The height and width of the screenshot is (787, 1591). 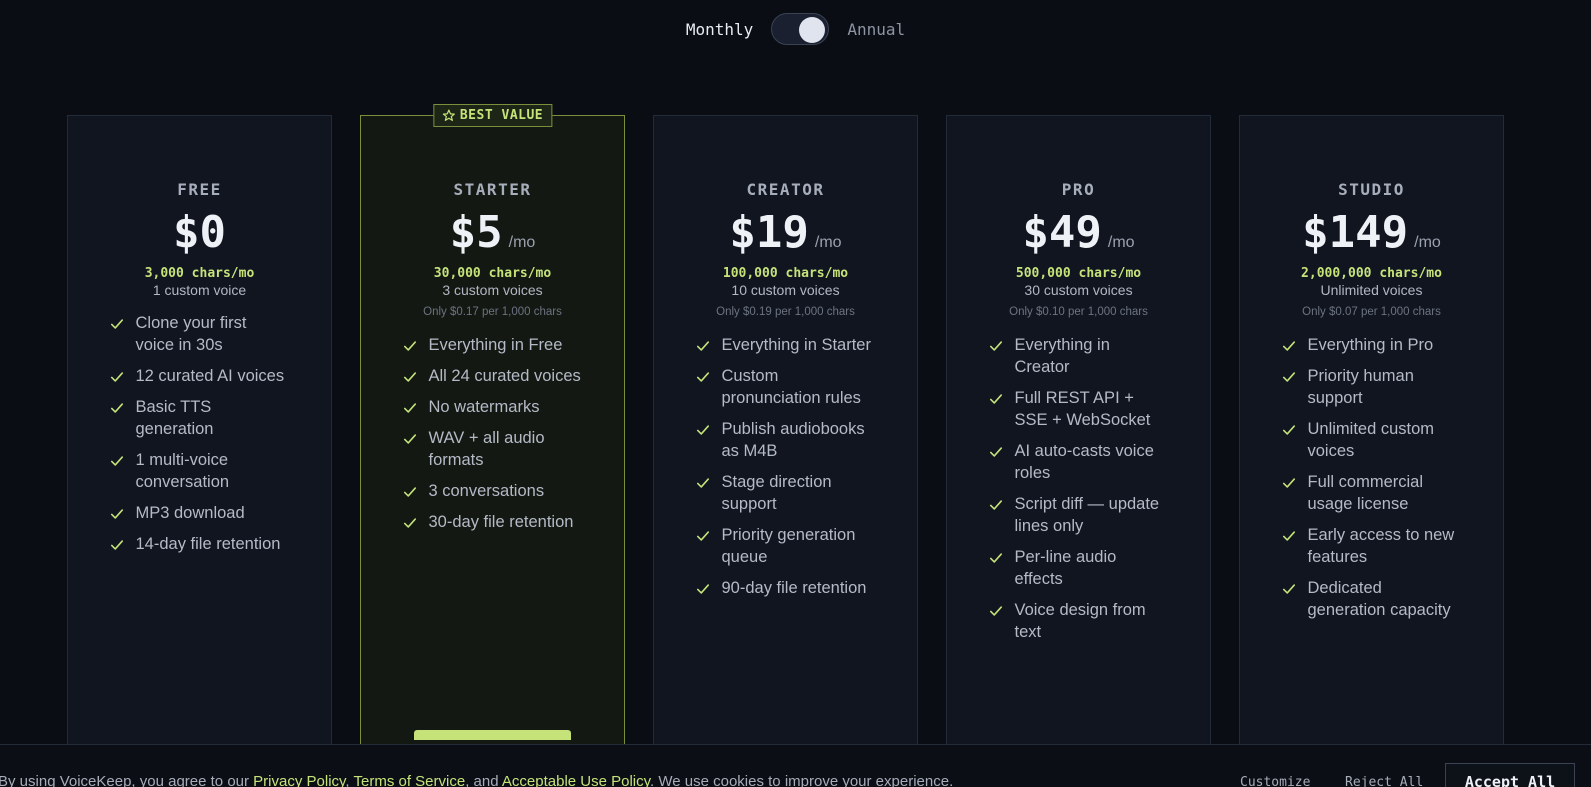 What do you see at coordinates (812, 30) in the screenshot?
I see `switch-knob` at bounding box center [812, 30].